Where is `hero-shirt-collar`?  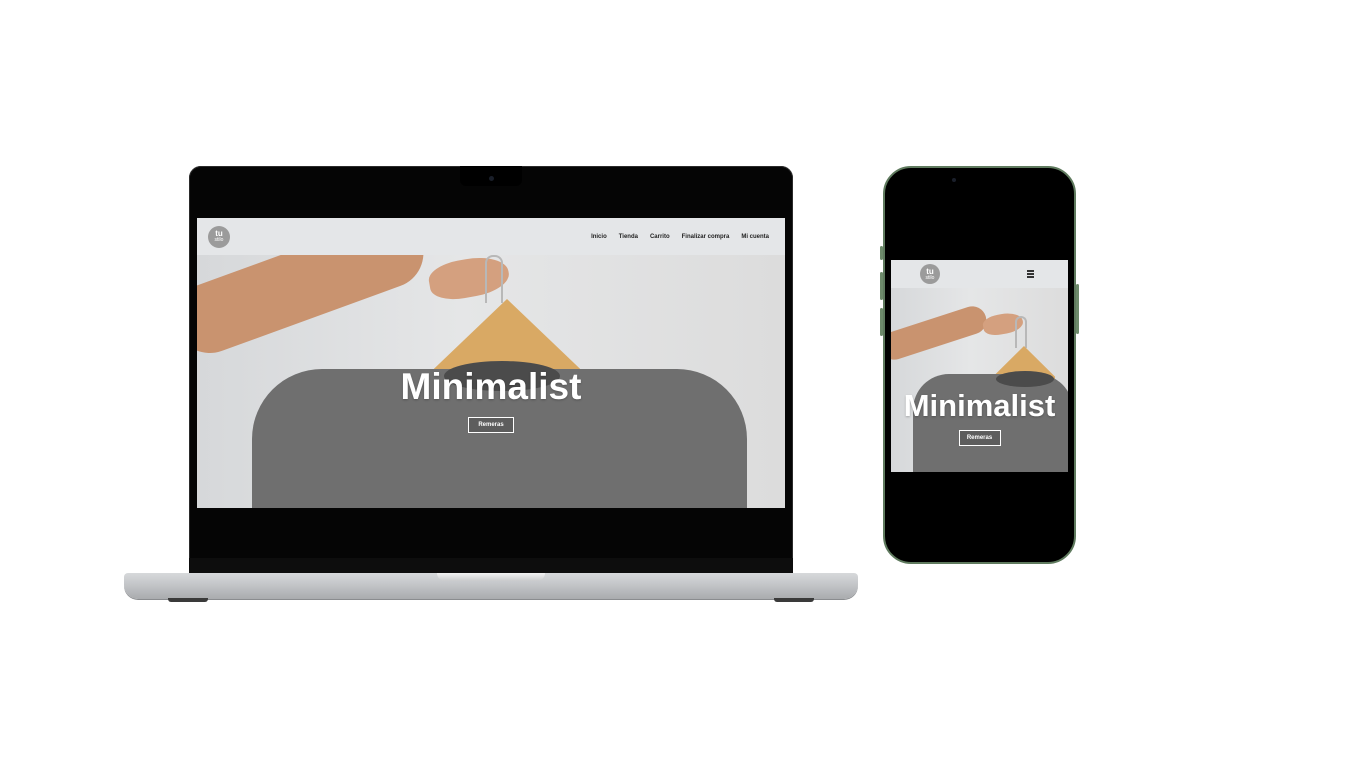
hero-shirt-collar is located at coordinates (1025, 379).